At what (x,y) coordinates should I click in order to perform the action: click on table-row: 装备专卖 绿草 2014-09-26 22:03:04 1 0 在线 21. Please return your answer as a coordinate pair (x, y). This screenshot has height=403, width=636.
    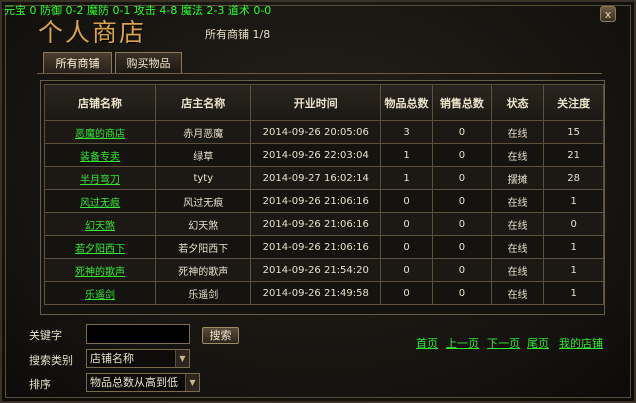
    Looking at the image, I should click on (323, 155).